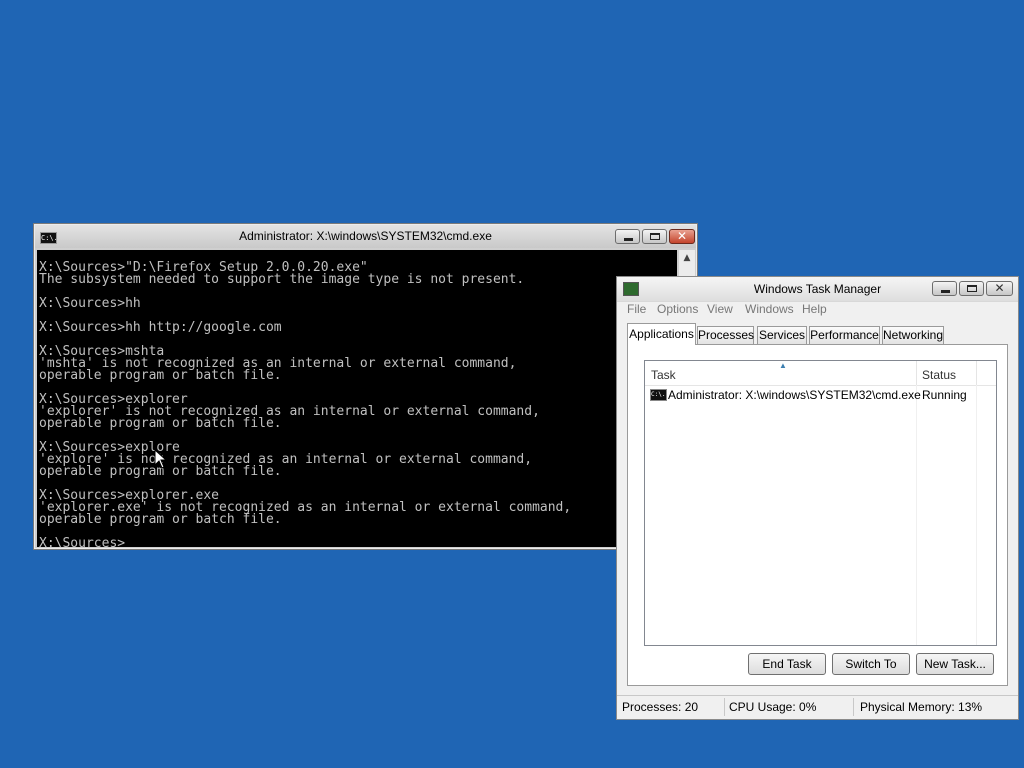 This screenshot has height=768, width=1024. I want to click on task-status: Running, so click(944, 395).